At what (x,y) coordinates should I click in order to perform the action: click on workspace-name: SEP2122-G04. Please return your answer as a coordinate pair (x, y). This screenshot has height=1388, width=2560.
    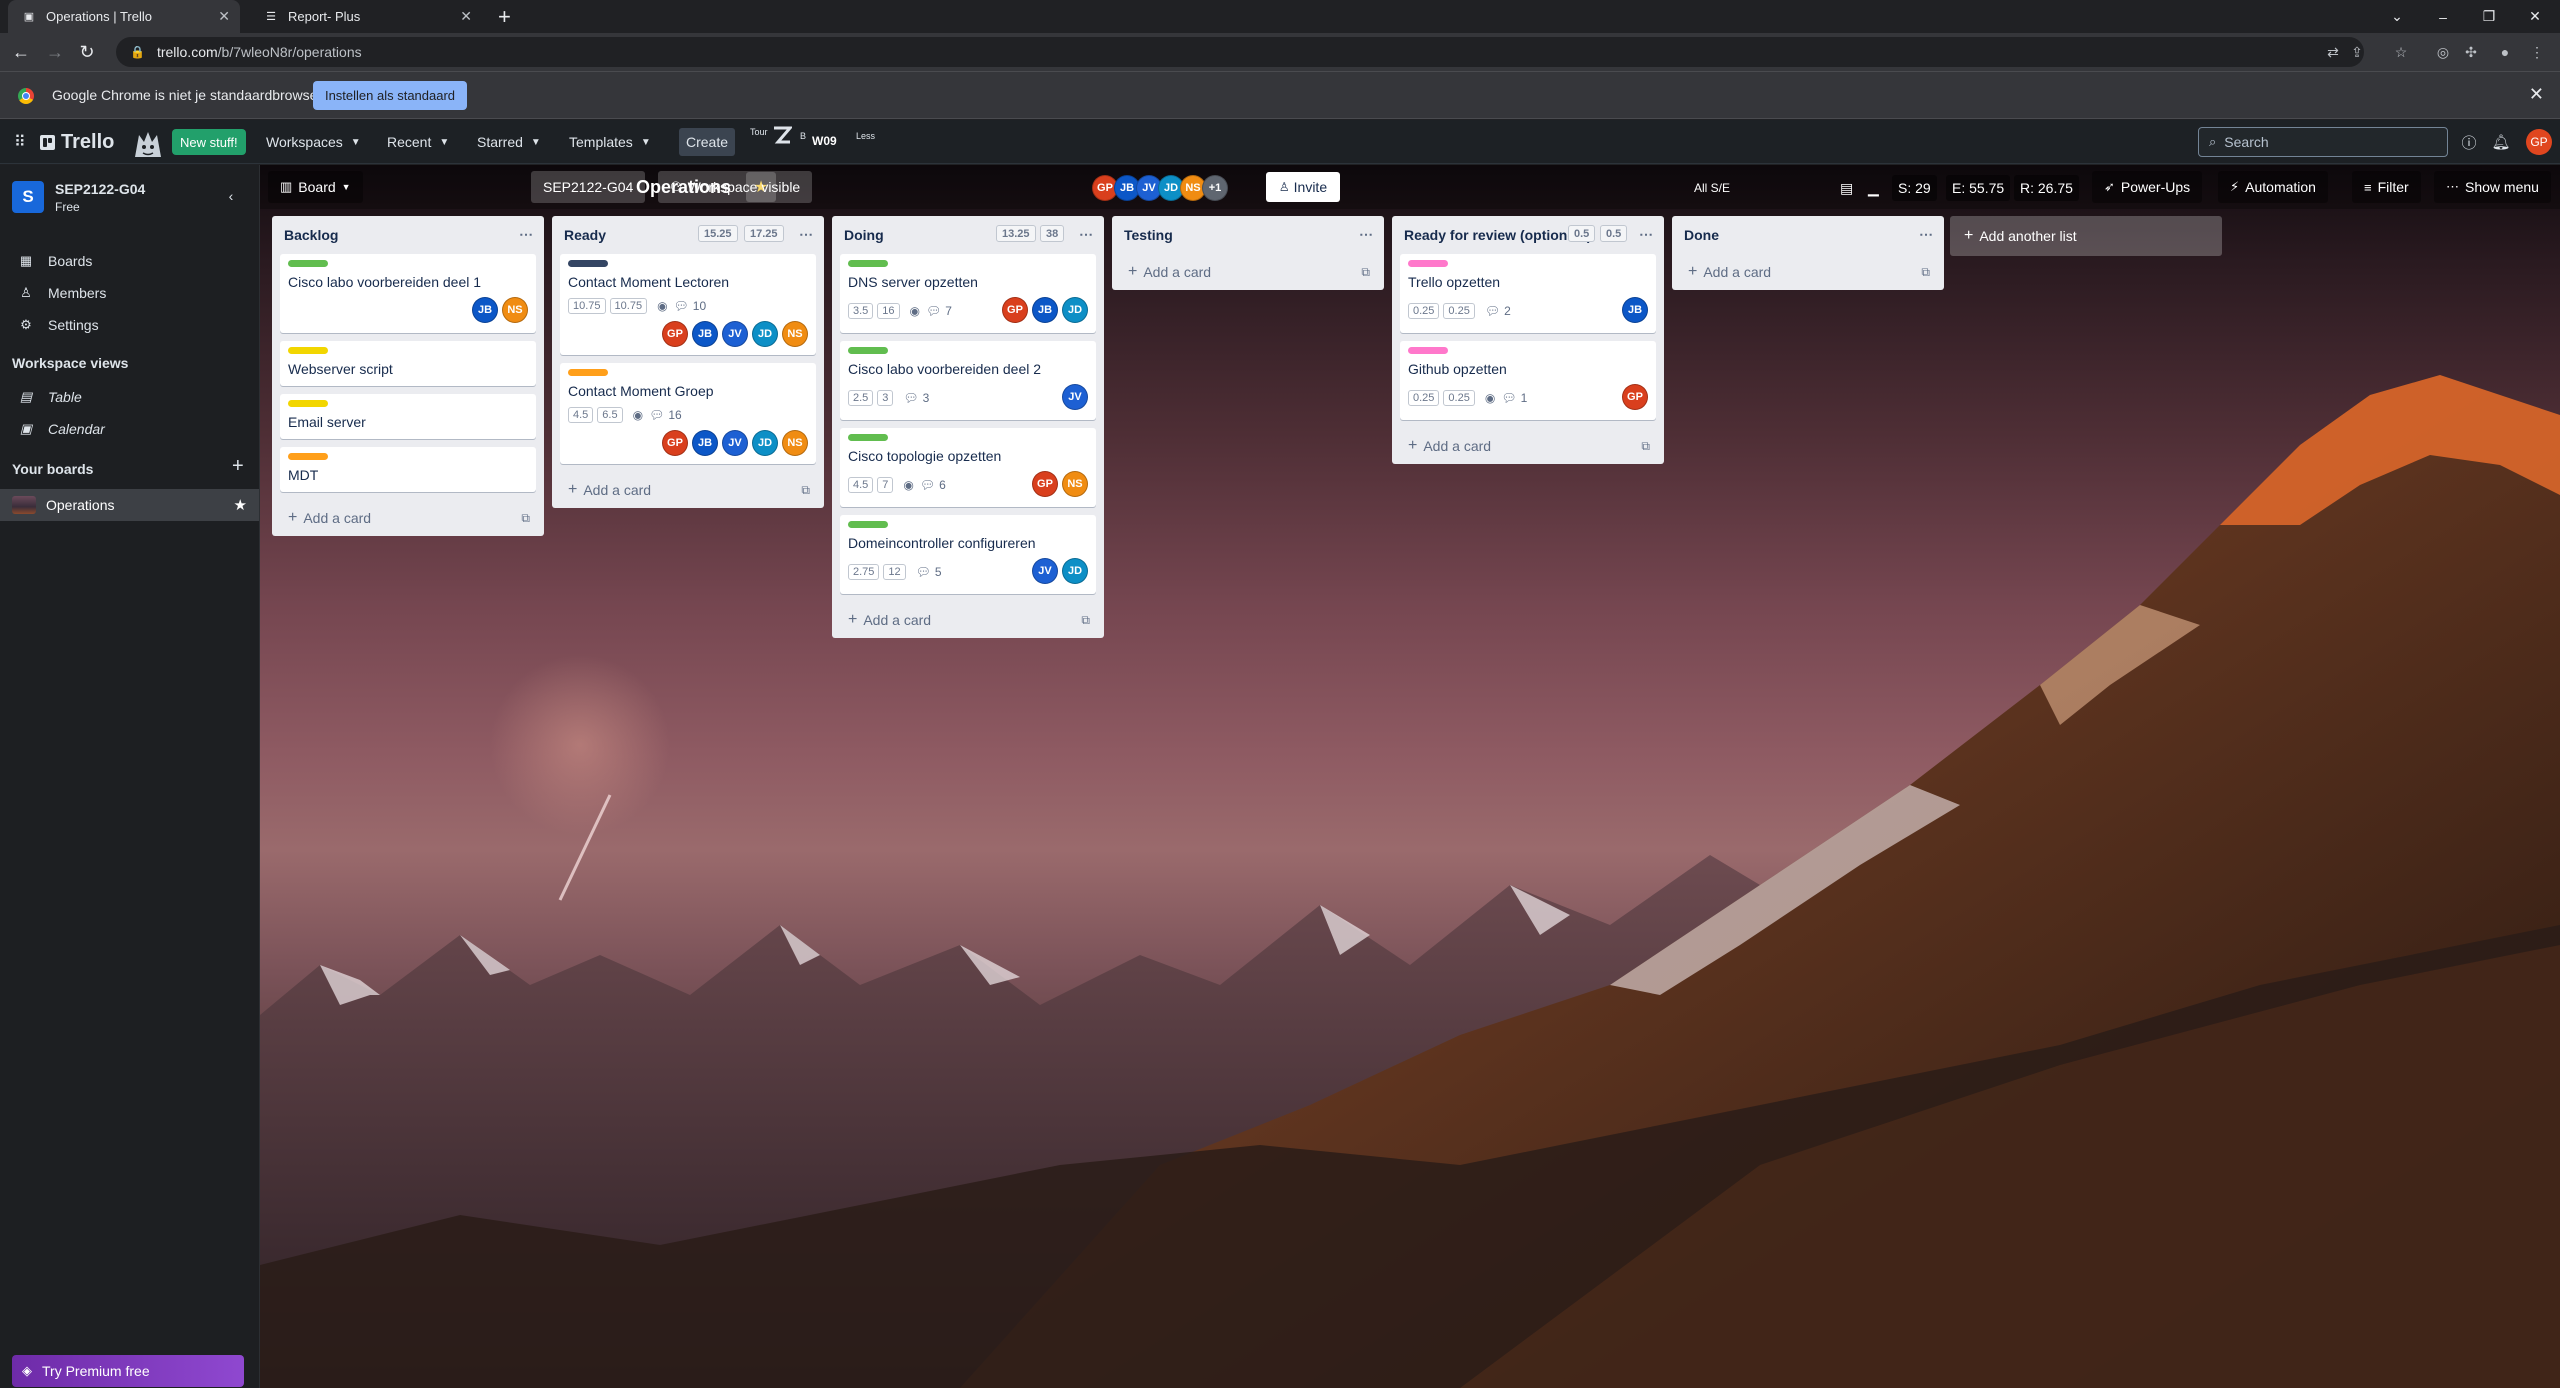
    Looking at the image, I should click on (100, 189).